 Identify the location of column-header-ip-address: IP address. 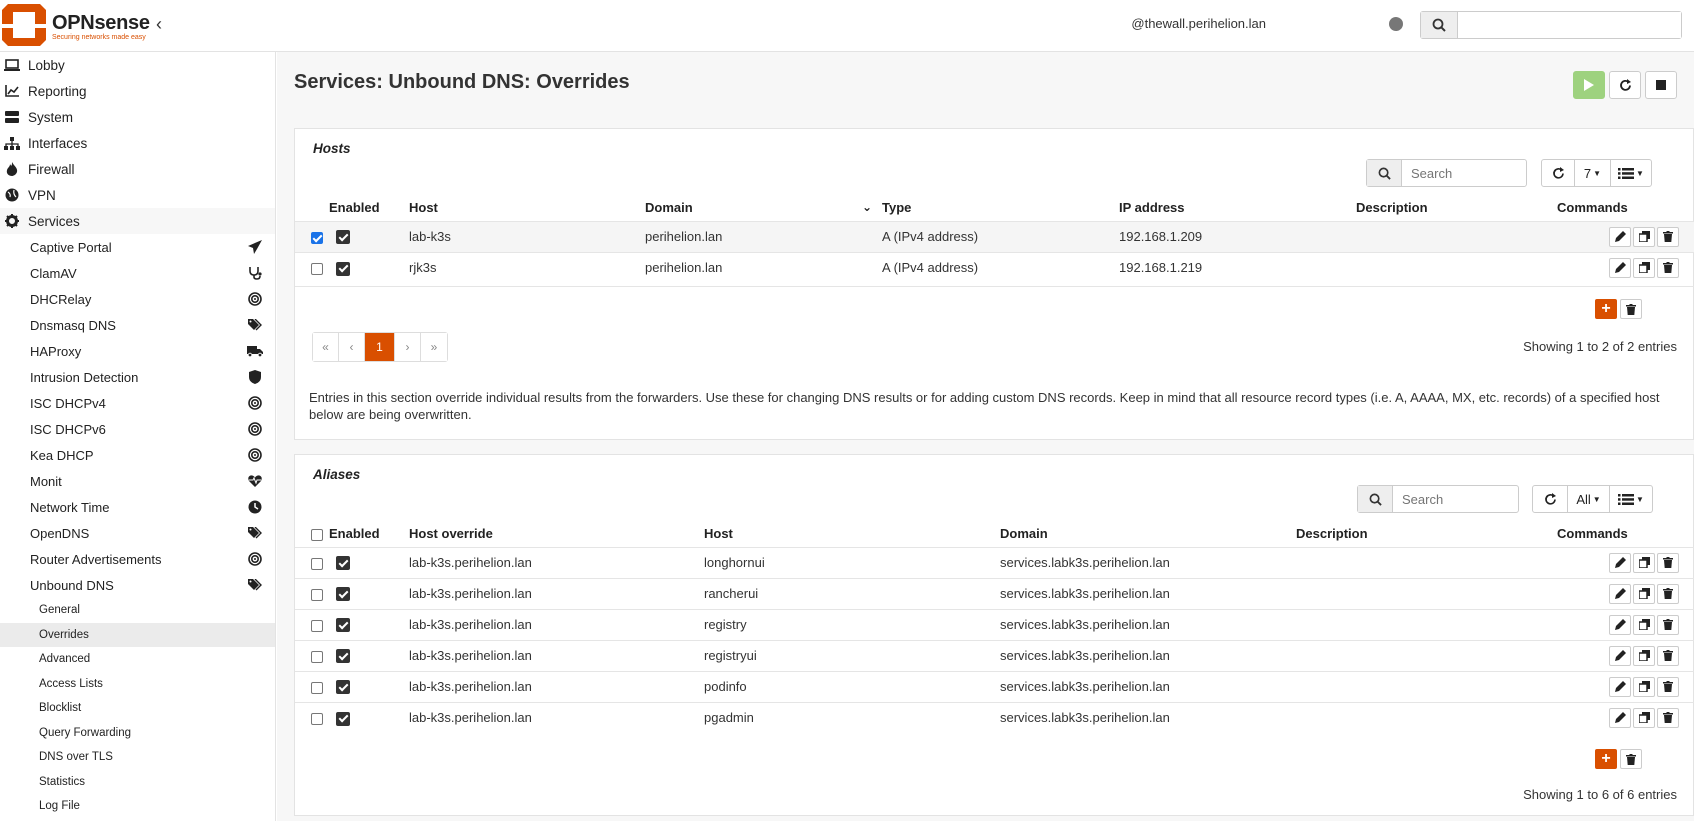
(1237, 208).